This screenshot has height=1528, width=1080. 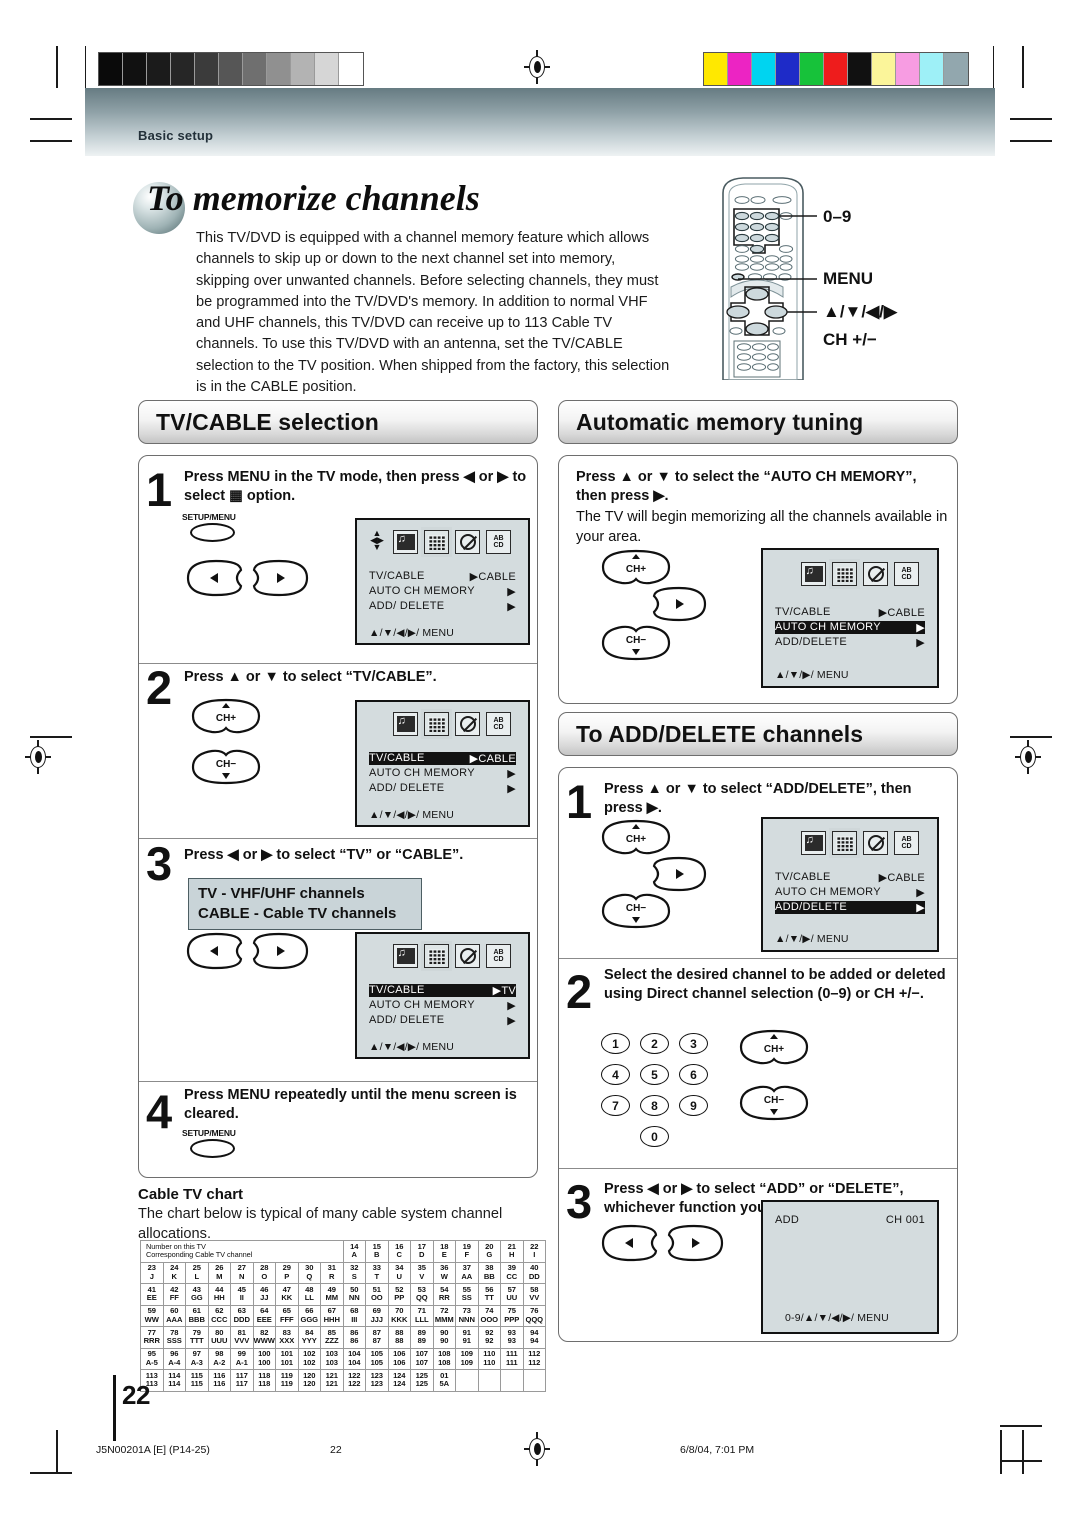 I want to click on color-calibration-bar, so click(x=836, y=69).